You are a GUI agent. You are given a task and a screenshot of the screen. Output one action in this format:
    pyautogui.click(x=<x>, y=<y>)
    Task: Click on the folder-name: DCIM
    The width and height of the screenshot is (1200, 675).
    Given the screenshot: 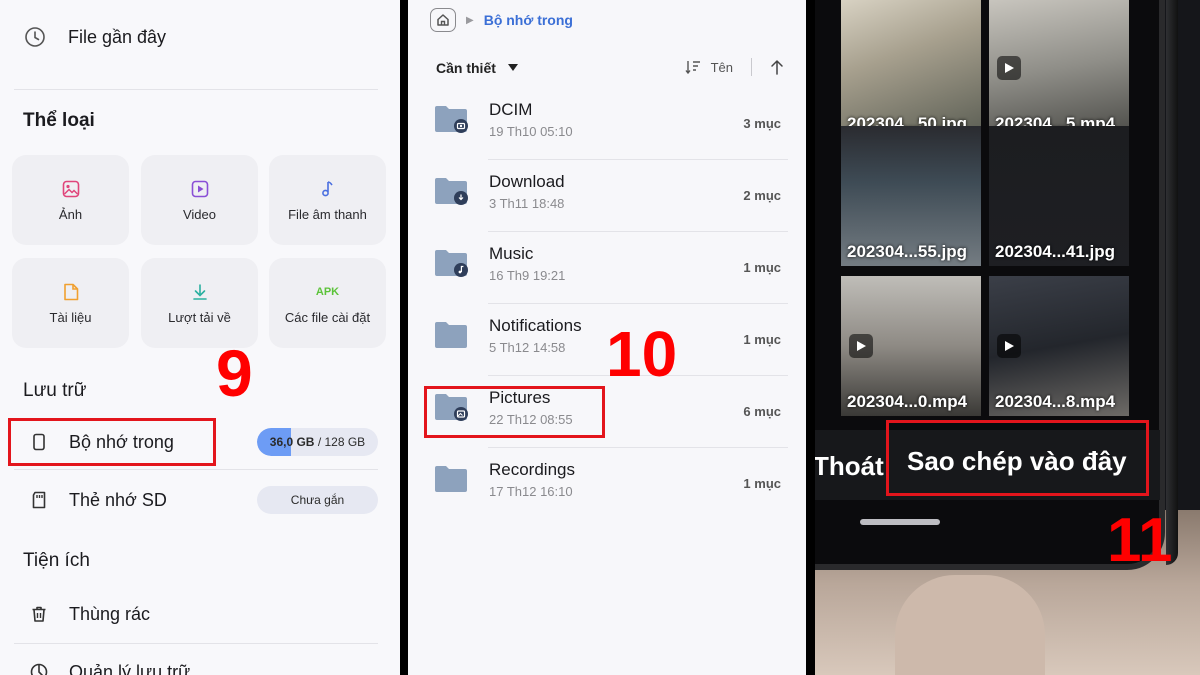 What is the action you would take?
    pyautogui.click(x=511, y=109)
    